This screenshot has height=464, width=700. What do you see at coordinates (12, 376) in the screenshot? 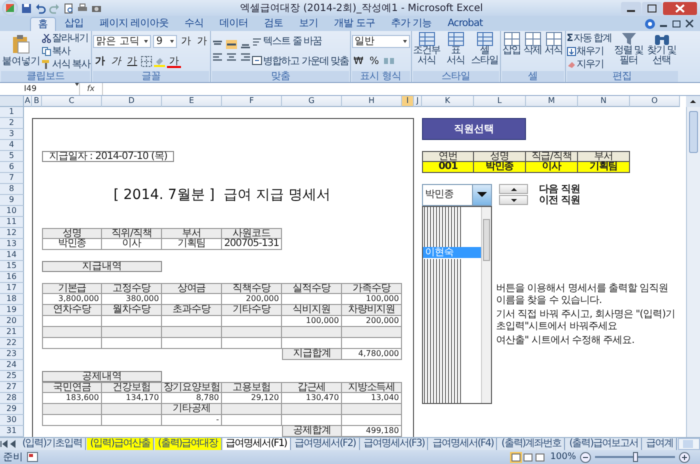
I see `row-header: 25` at bounding box center [12, 376].